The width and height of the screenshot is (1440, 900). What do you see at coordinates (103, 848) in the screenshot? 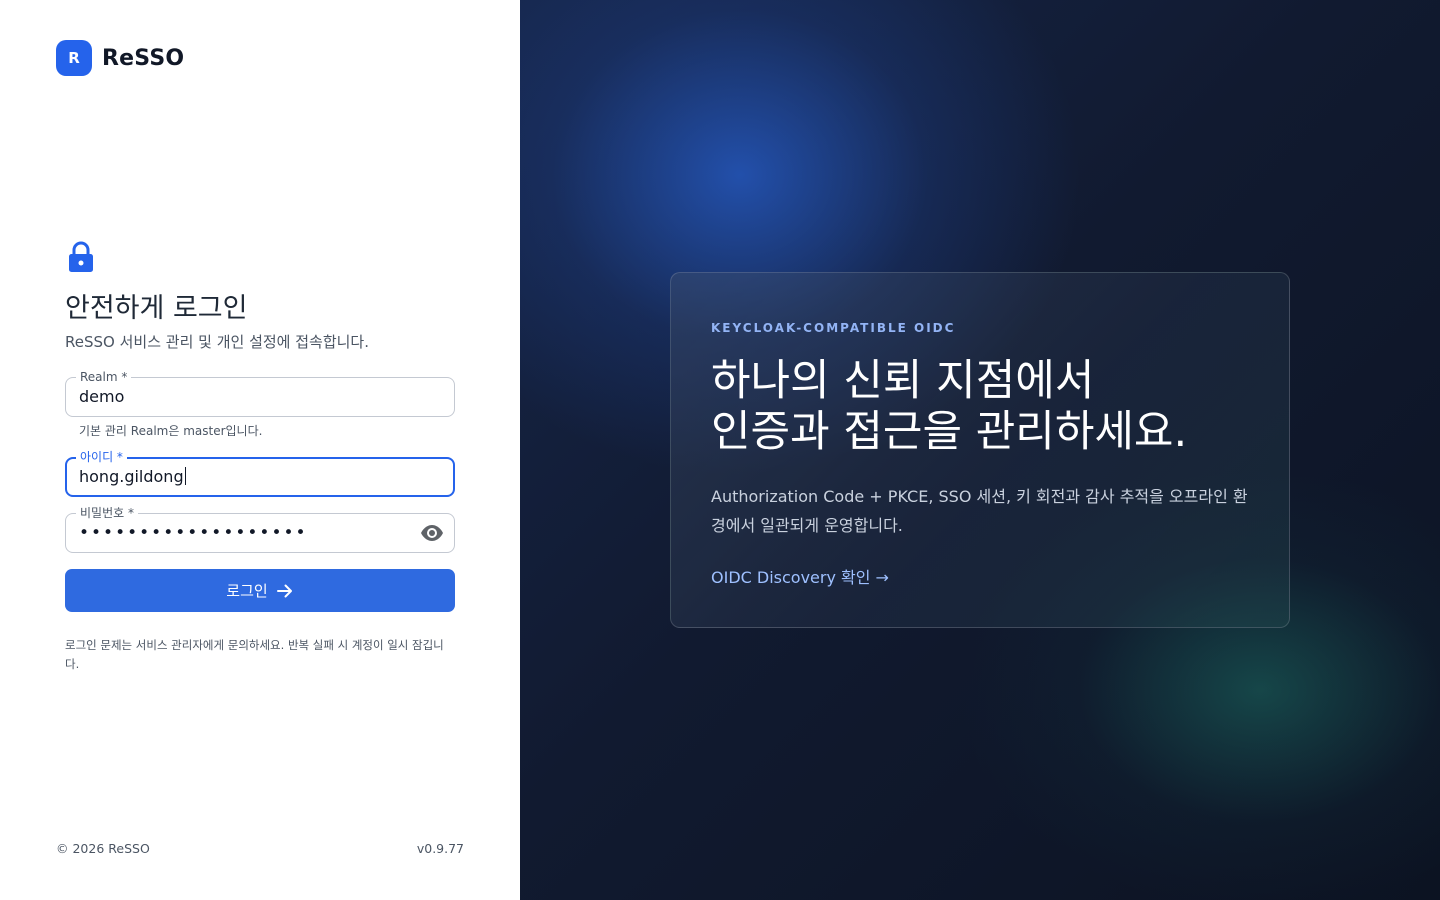
I see `copyright: © 2026 ReSSO` at bounding box center [103, 848].